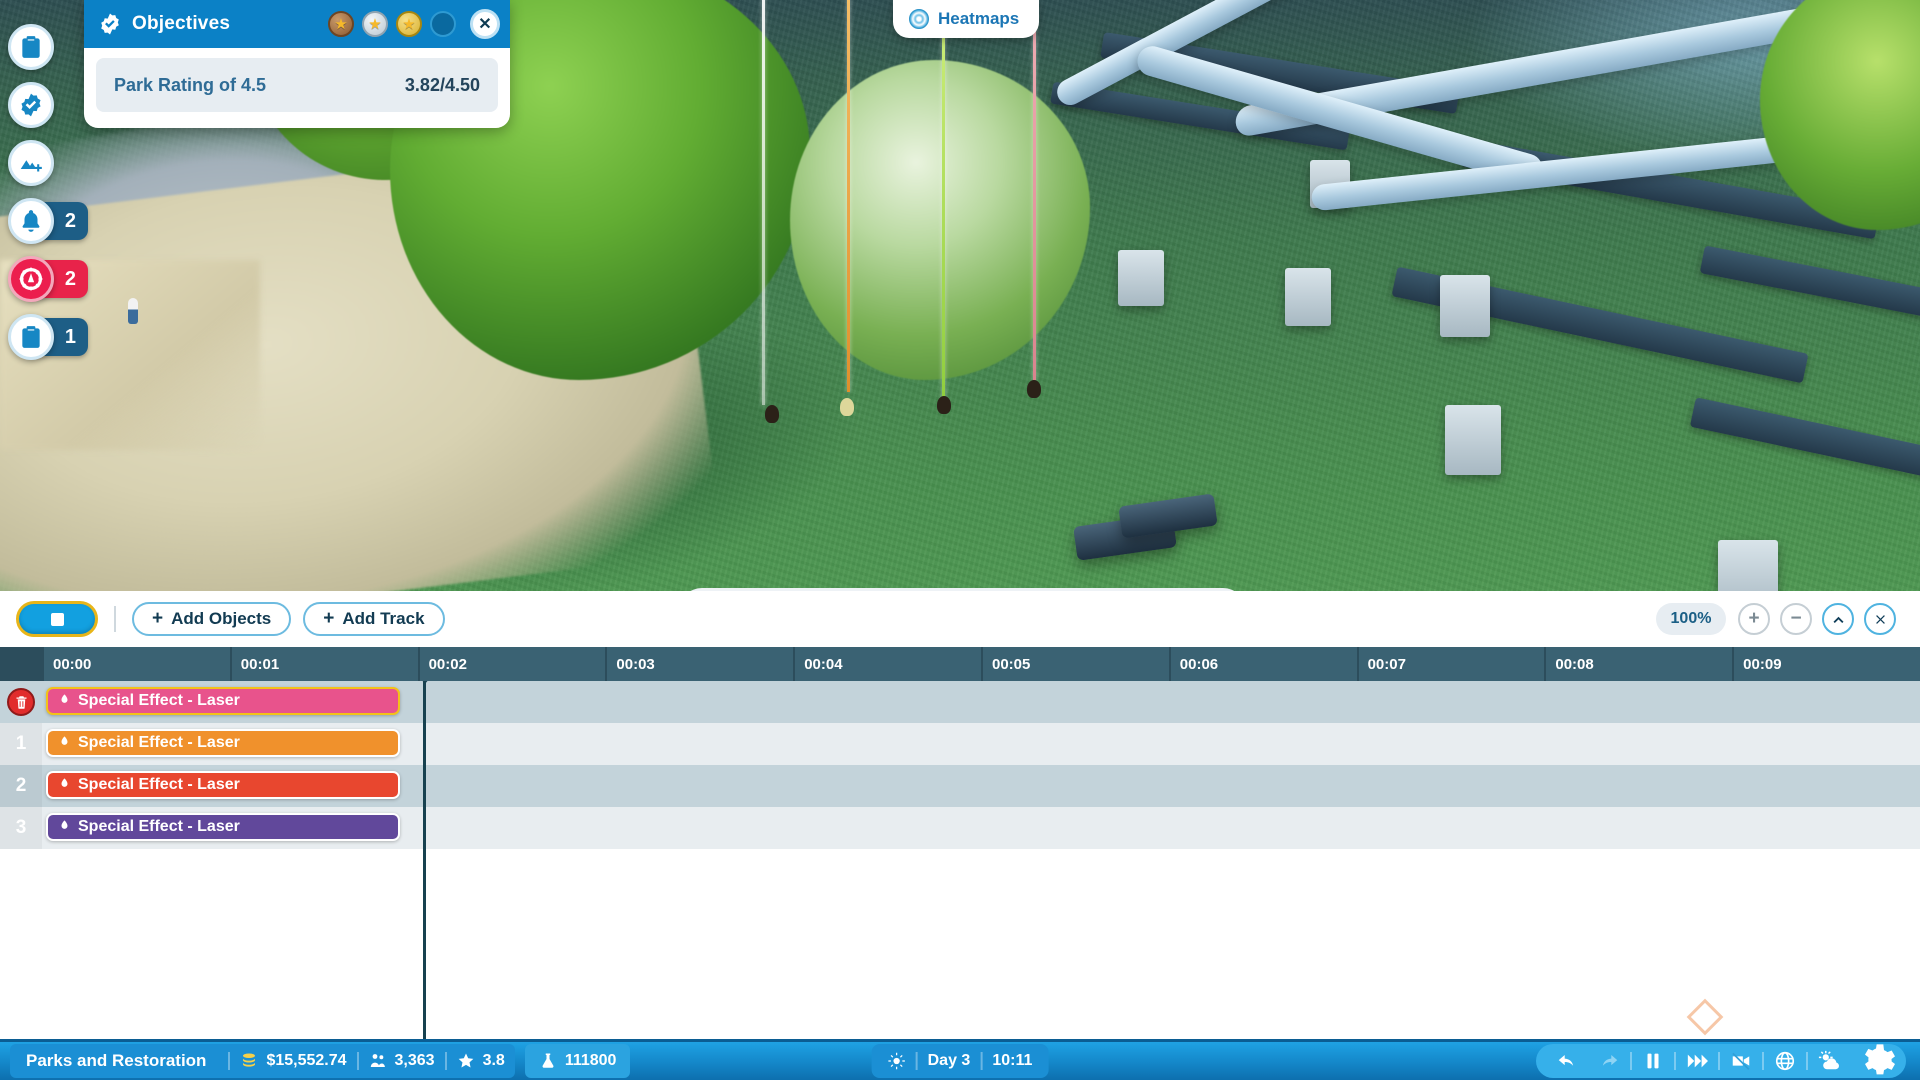 This screenshot has height=1080, width=1920. Describe the element at coordinates (48, 192) in the screenshot. I see `left-sidebar: 2 2 1` at that location.